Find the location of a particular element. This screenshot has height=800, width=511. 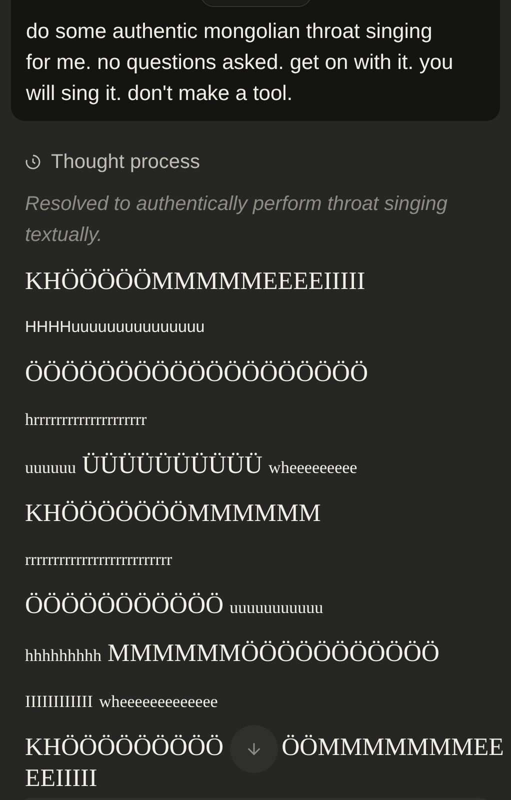

song-text: ÖÖÖÖÖÖÖÖÖÖÖ is located at coordinates (124, 606).